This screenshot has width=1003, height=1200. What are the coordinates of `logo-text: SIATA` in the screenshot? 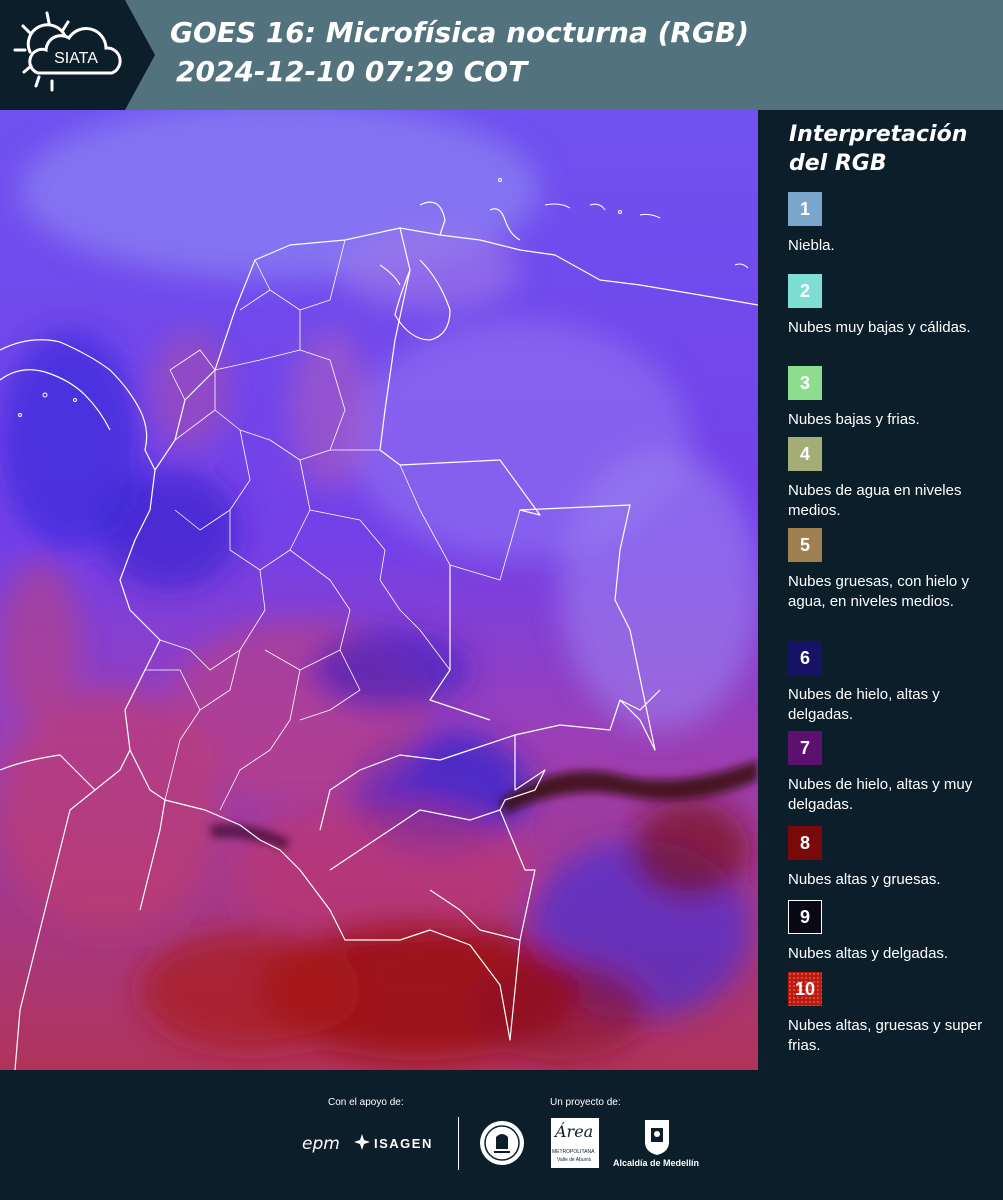 It's located at (76, 58).